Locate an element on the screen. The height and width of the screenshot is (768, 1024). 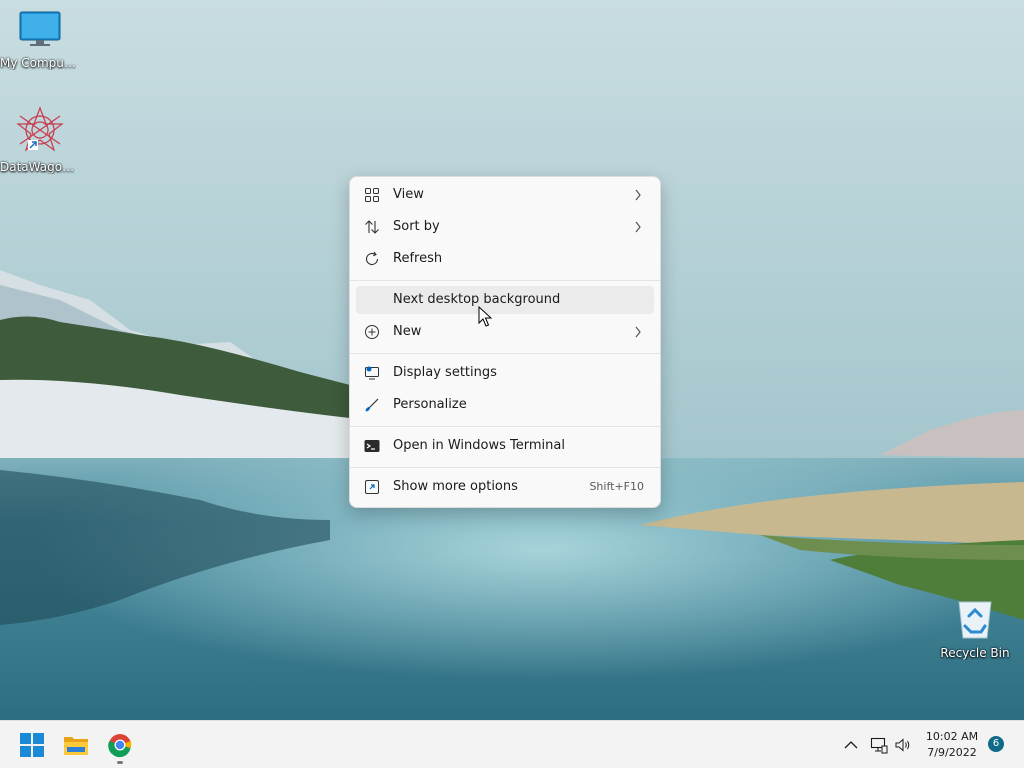
desktop-icon-recycle-bin: Recycle Bin is located at coordinates (975, 628).